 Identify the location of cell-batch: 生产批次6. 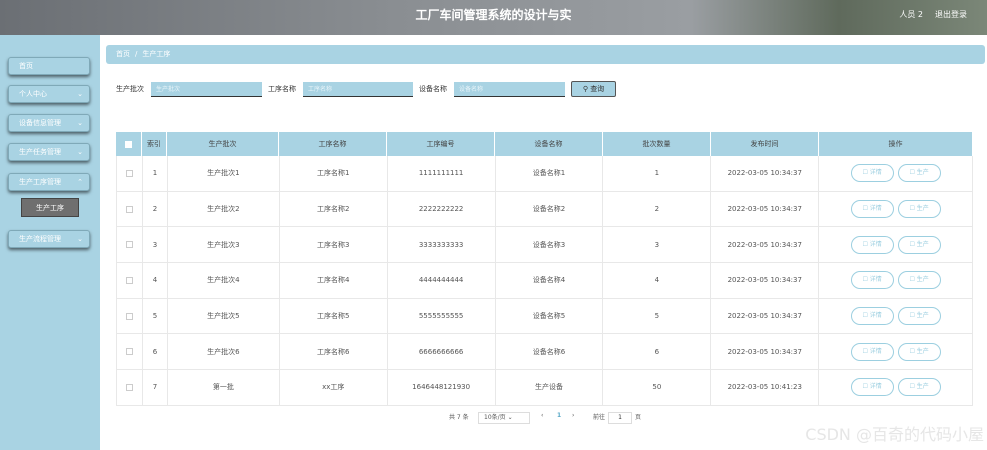
(224, 352).